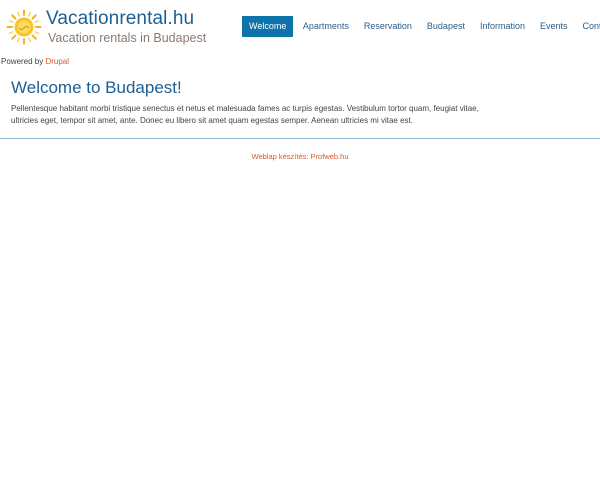  I want to click on nav-item-events: Events, so click(553, 26).